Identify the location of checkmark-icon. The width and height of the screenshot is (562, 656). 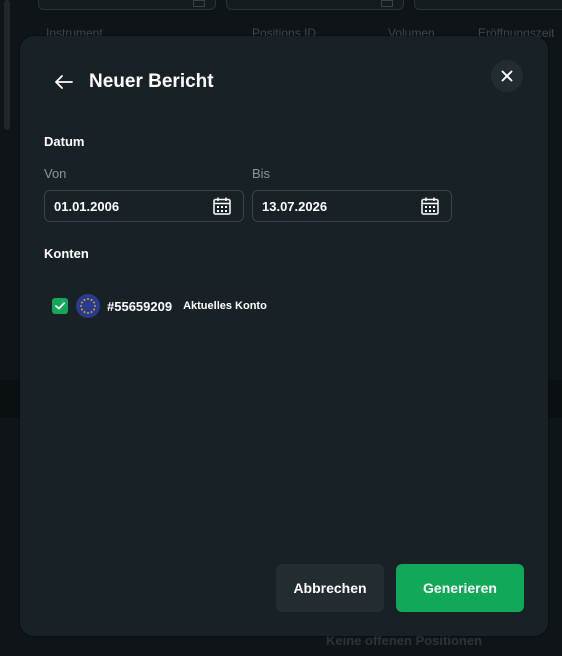
(60, 306).